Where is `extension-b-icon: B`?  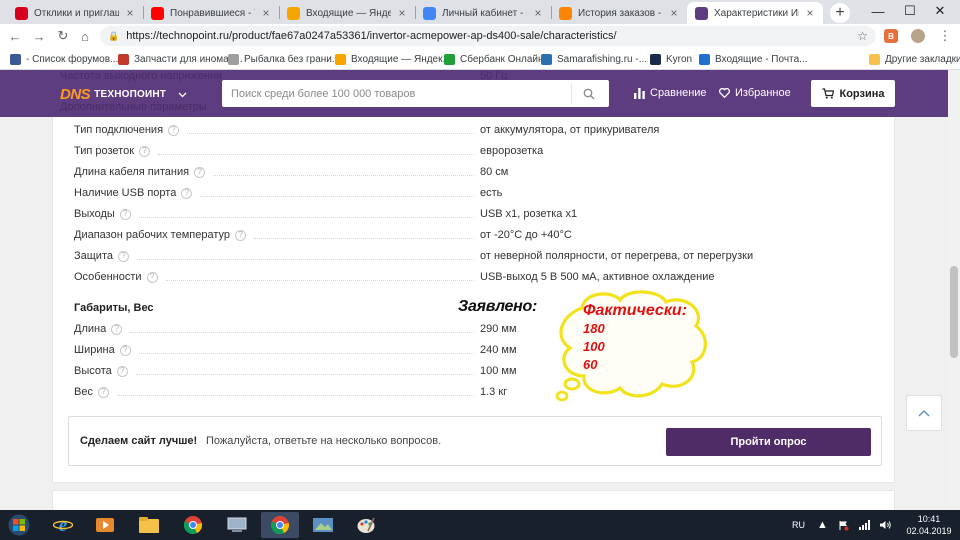 extension-b-icon: B is located at coordinates (891, 36).